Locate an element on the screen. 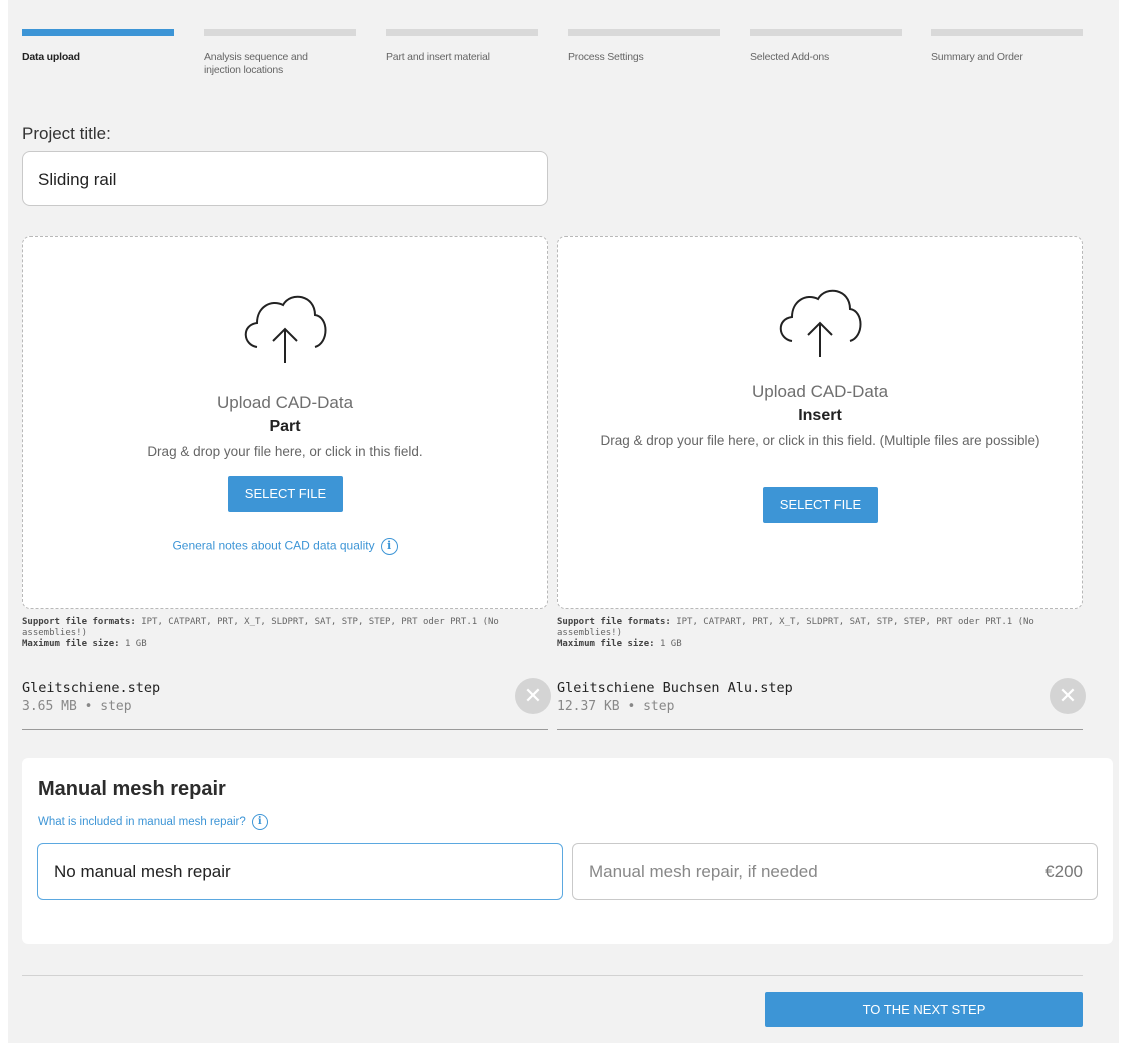  upload-subtitle: Insert is located at coordinates (820, 415).